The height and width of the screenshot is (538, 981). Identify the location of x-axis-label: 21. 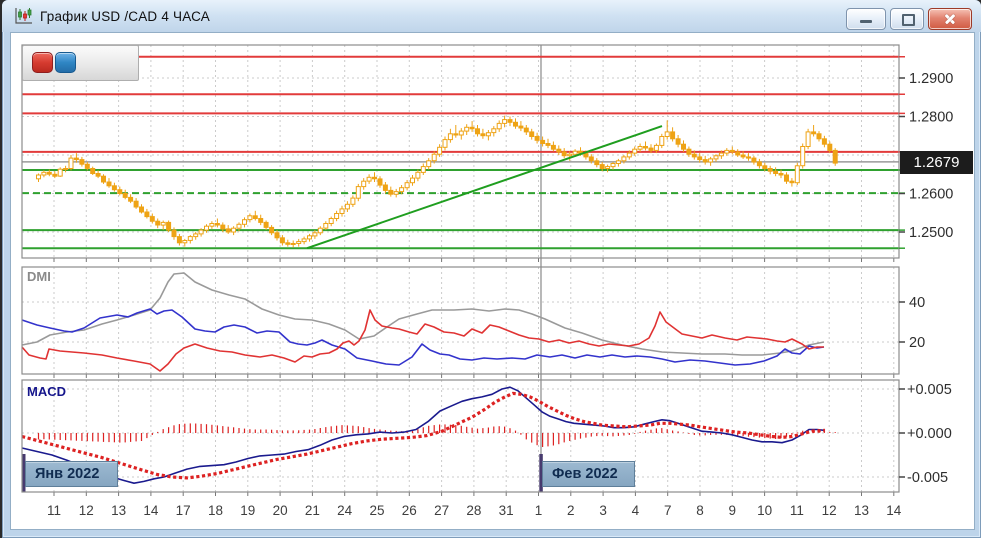
(312, 510).